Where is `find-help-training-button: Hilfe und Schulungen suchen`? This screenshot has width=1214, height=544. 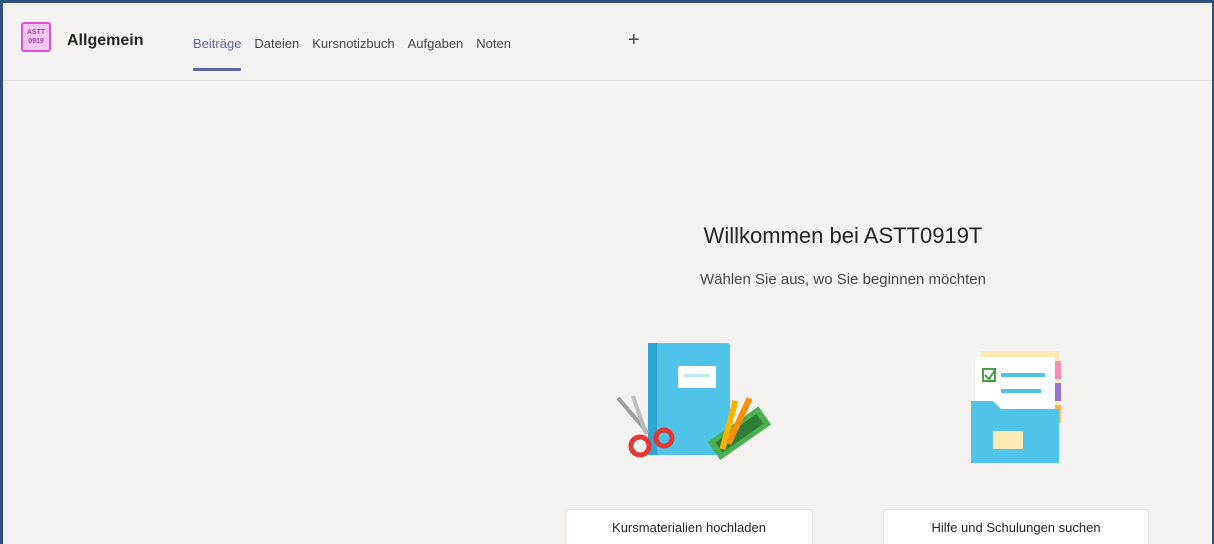
find-help-training-button: Hilfe und Schulungen suchen is located at coordinates (1016, 526).